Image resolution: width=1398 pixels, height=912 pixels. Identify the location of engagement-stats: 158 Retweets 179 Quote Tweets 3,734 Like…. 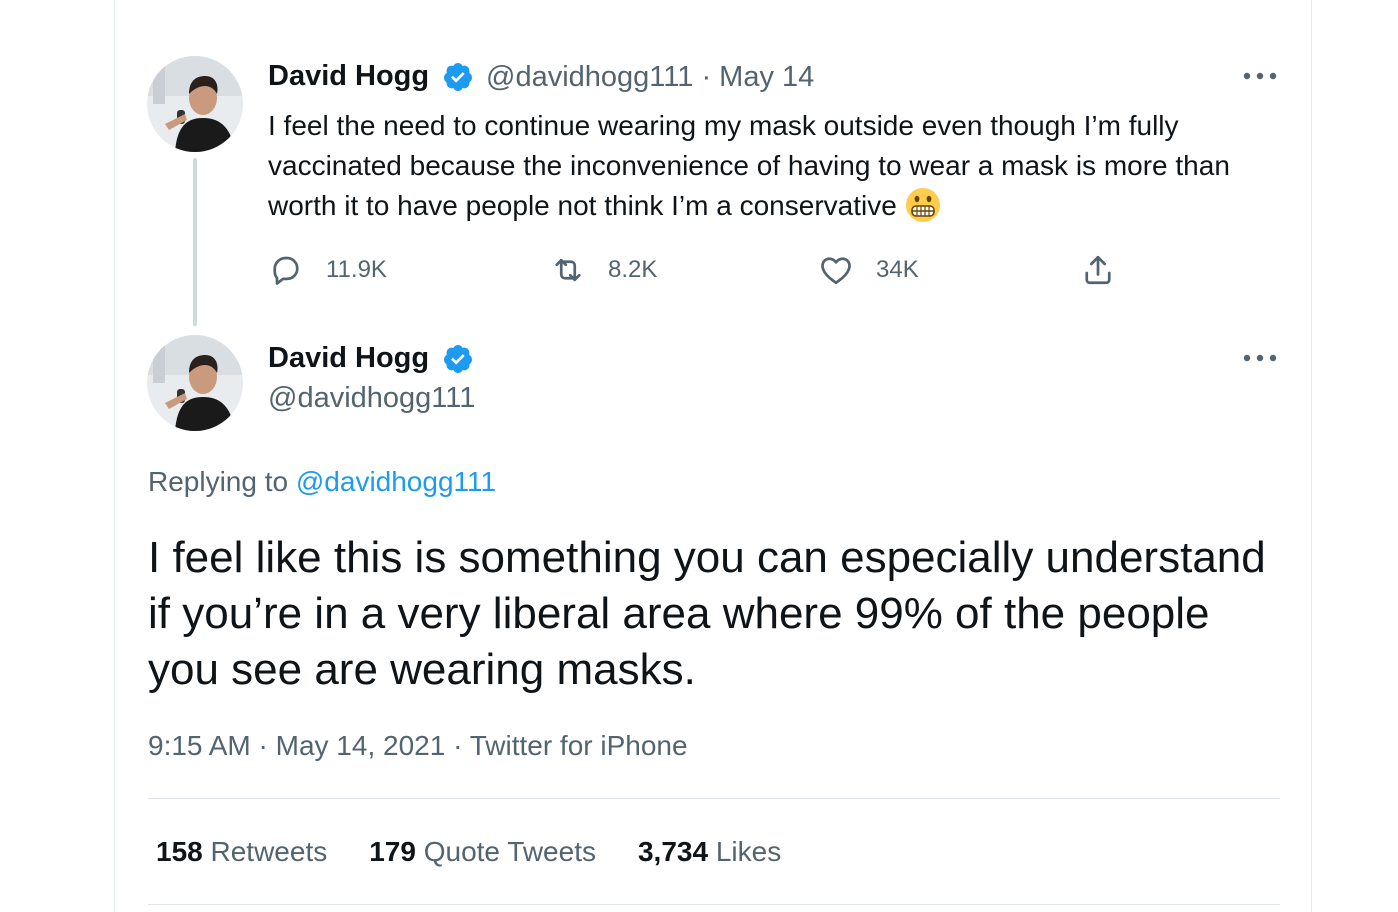
(468, 852).